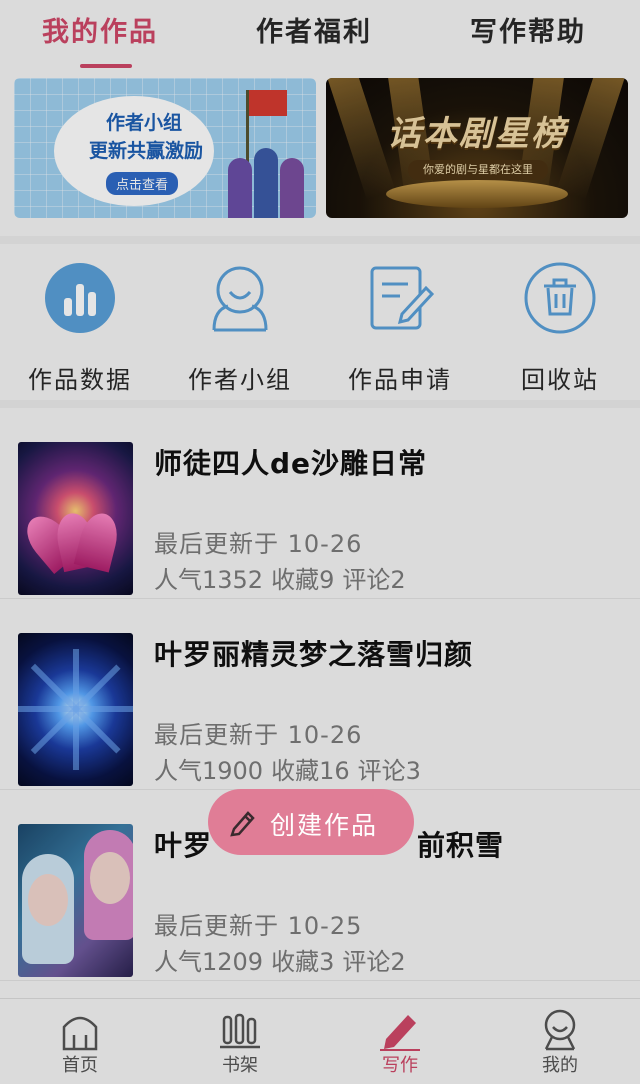  I want to click on work-favorites: 收藏9, so click(303, 580).